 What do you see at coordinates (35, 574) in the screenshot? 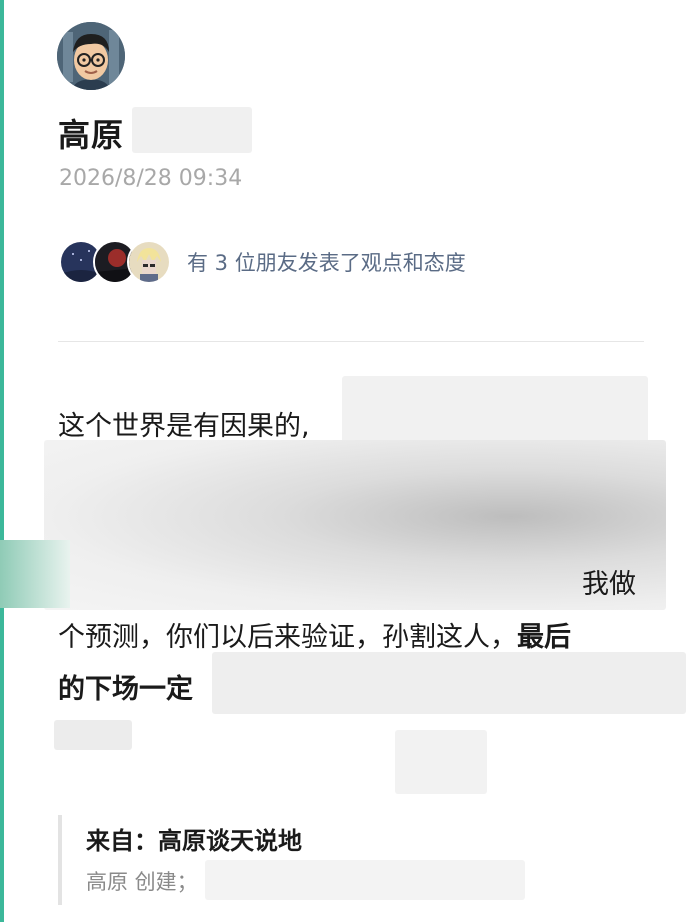
I see `green-fade-overlay` at bounding box center [35, 574].